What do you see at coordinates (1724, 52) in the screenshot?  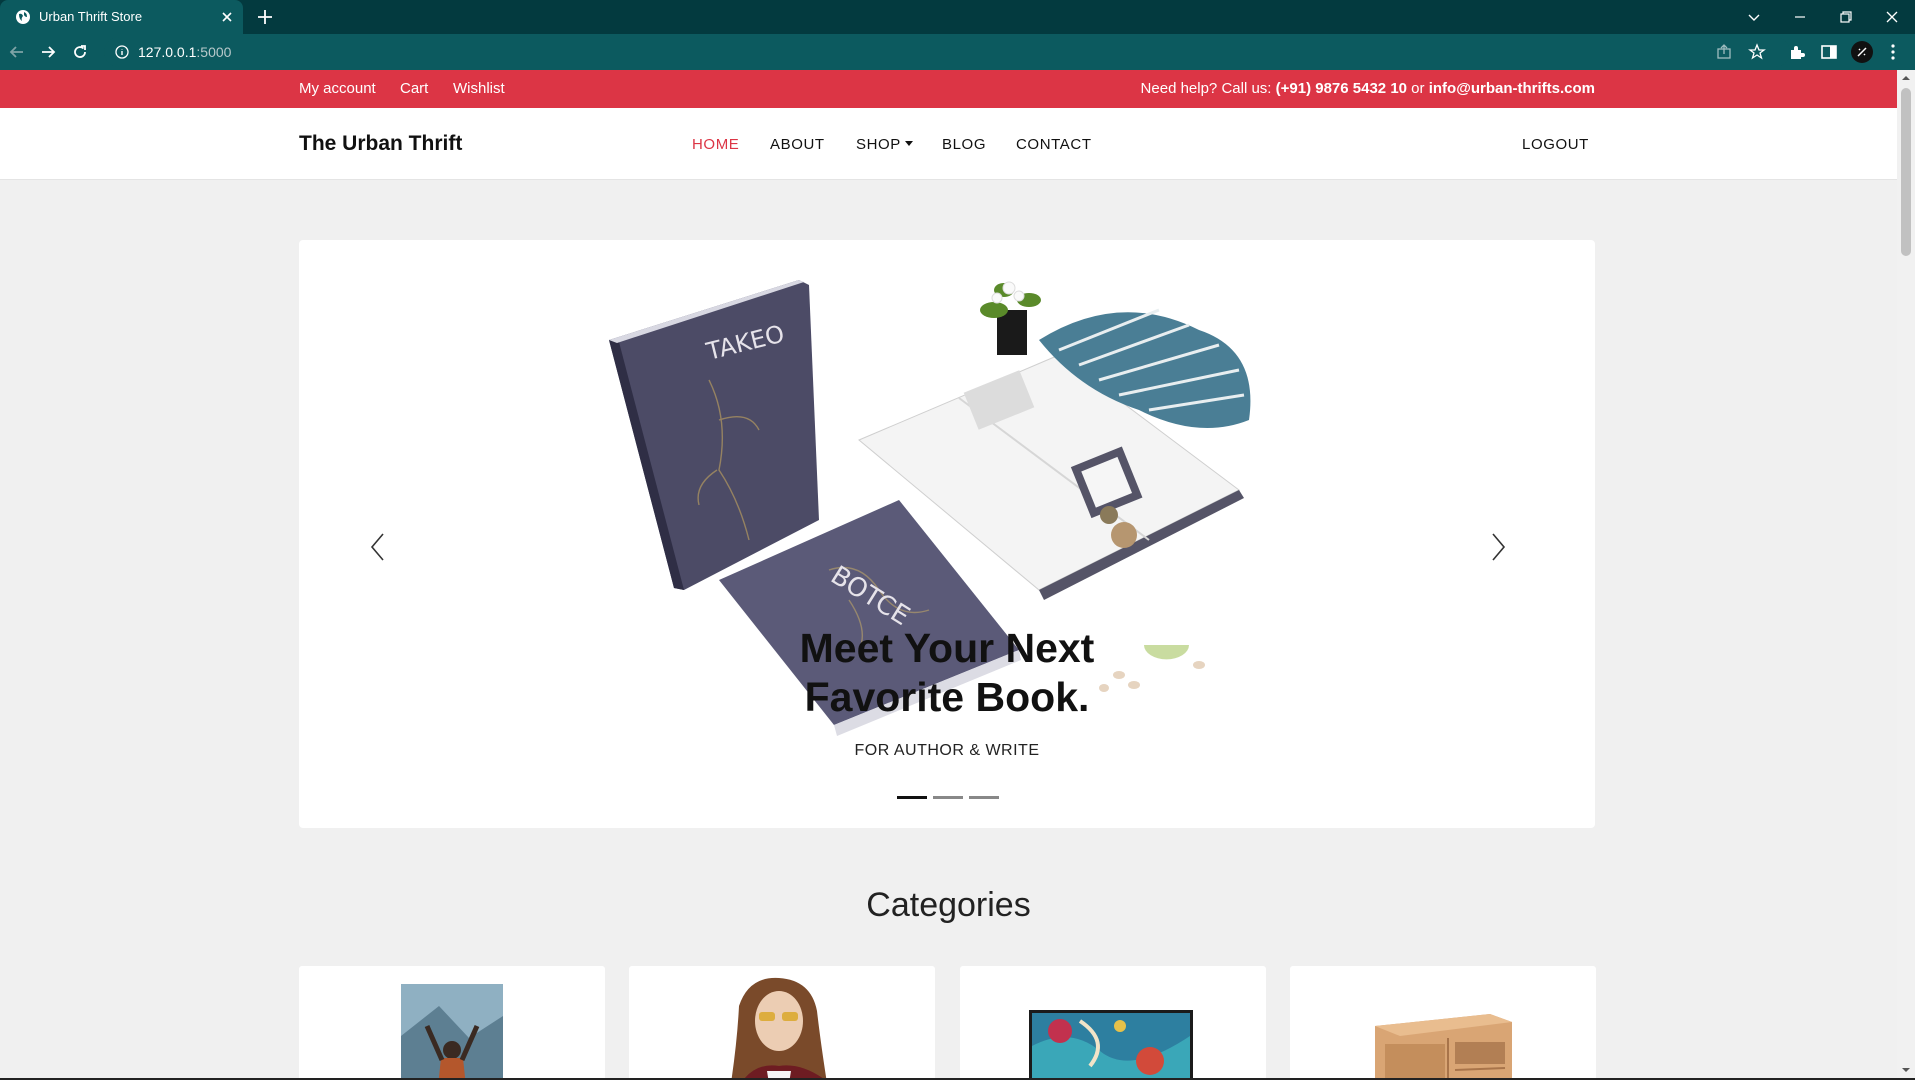 I see `share-icon` at bounding box center [1724, 52].